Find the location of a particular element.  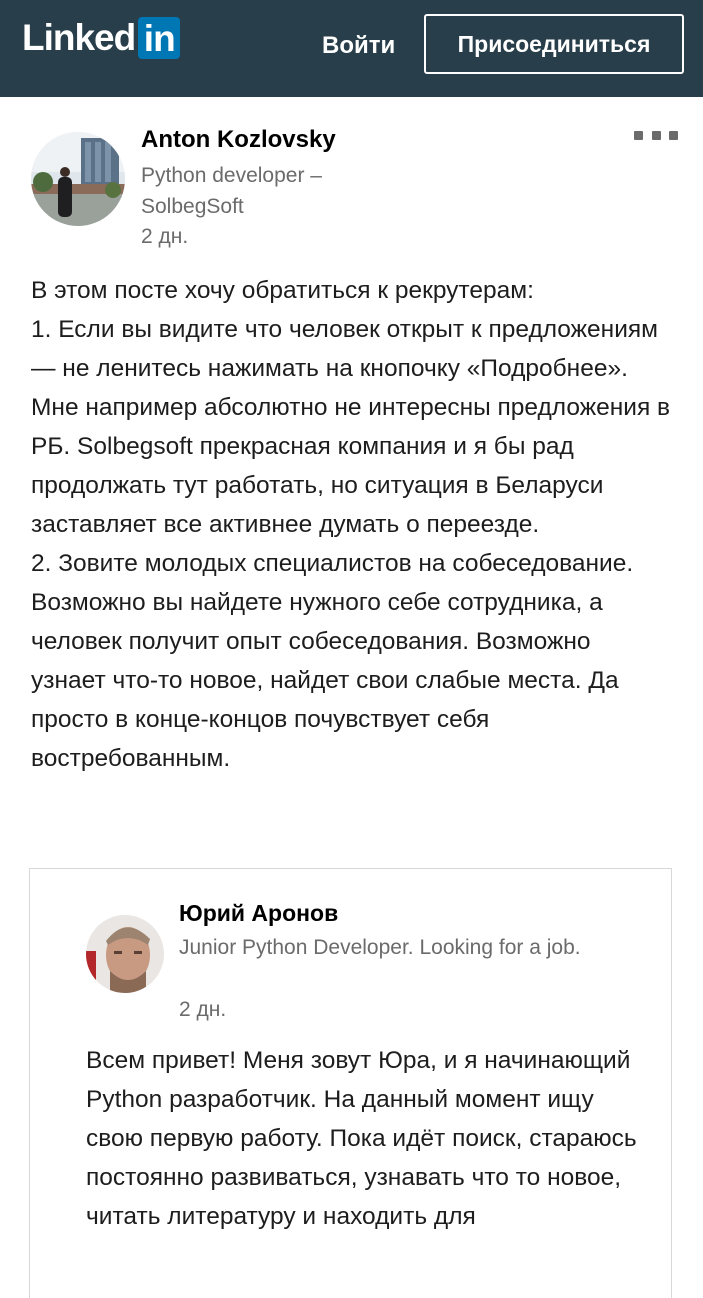

shared-author-photo is located at coordinates (125, 954).